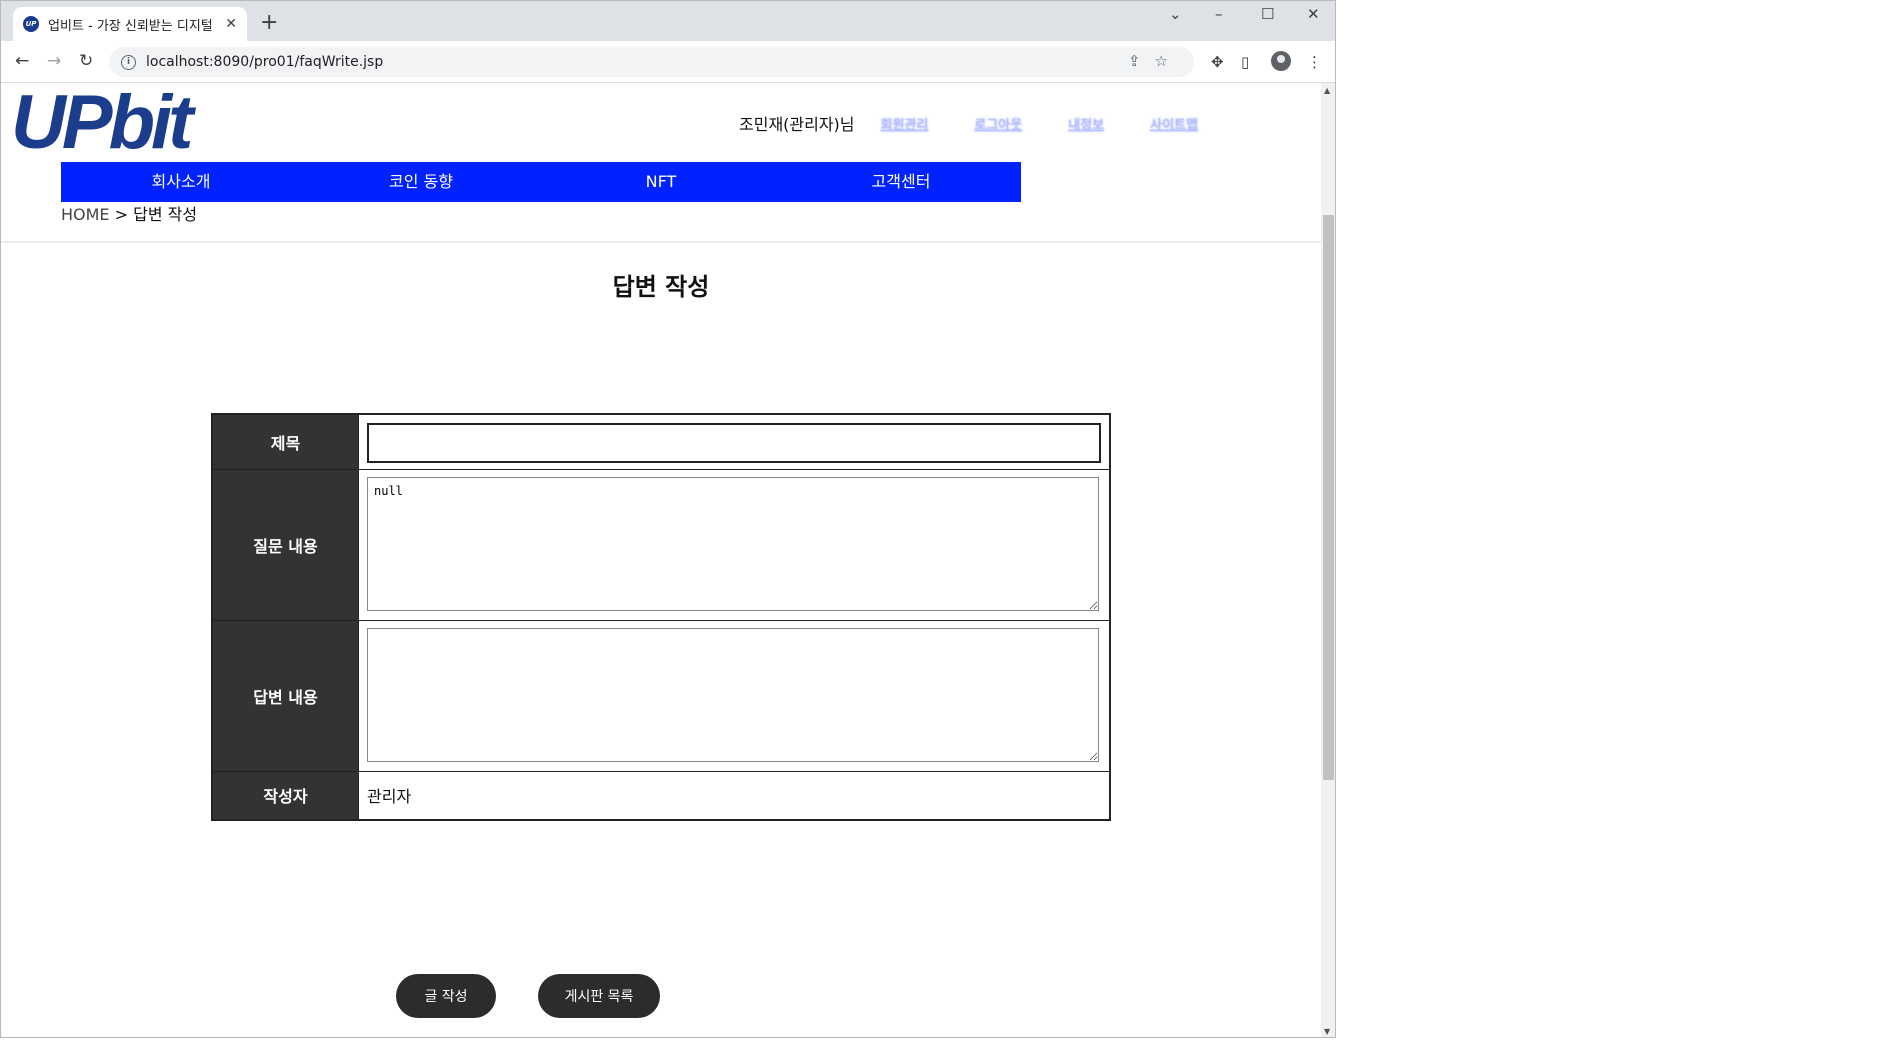  I want to click on title-cell, so click(734, 441).